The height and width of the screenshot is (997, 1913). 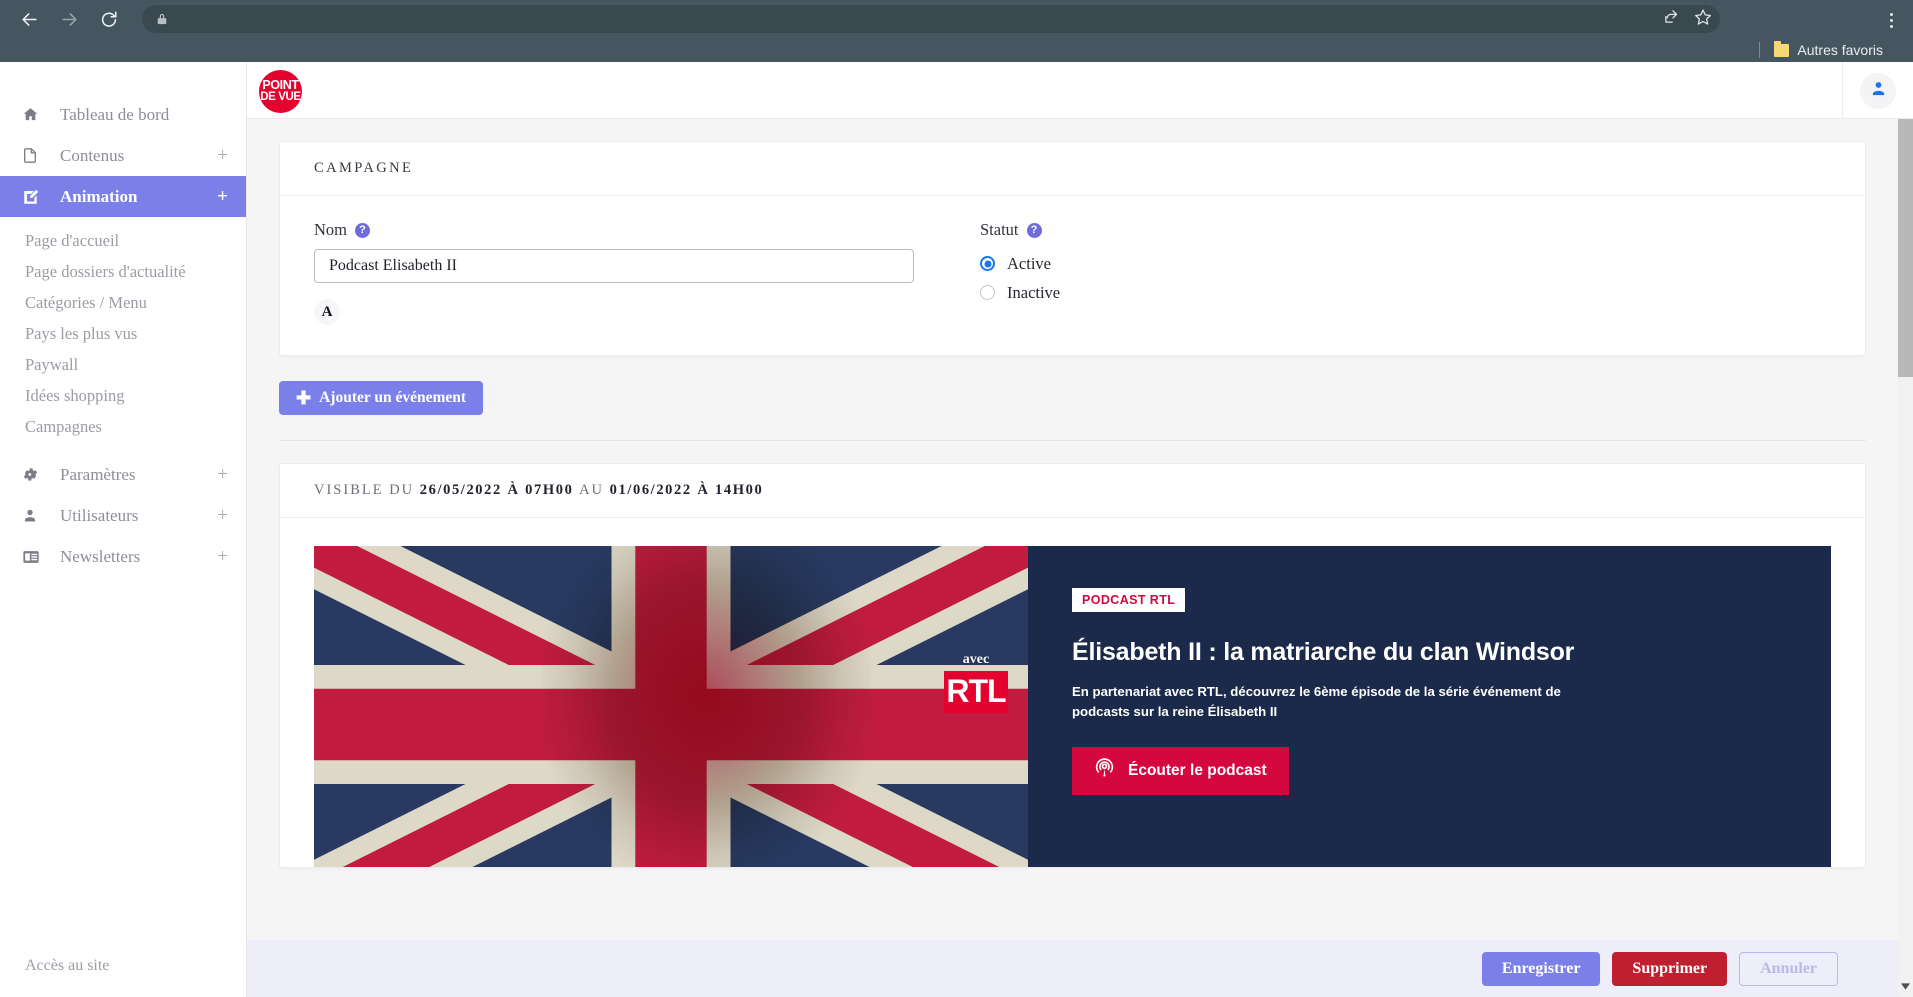 I want to click on sidebar-subitem-paywall: Paywall, so click(x=123, y=364).